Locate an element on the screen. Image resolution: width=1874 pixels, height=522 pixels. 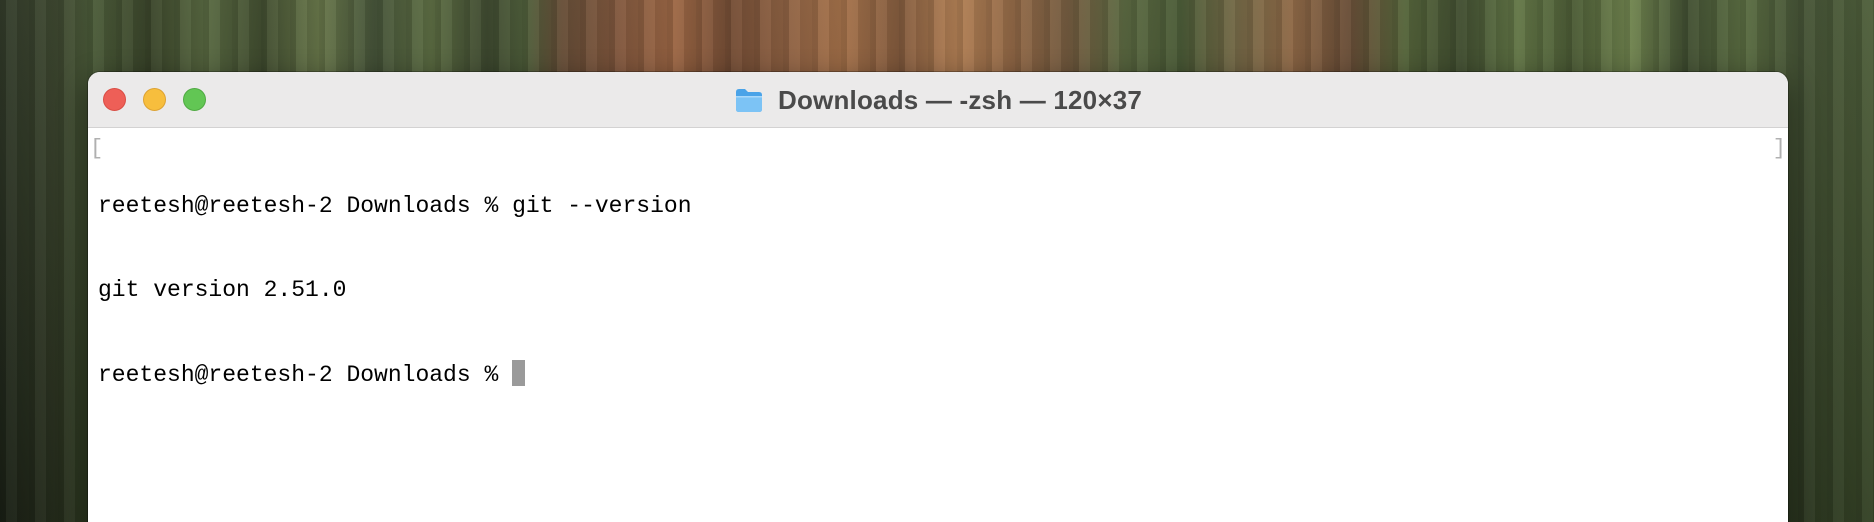
window-title-area: Downloads — -zsh — 120×37 is located at coordinates (938, 100).